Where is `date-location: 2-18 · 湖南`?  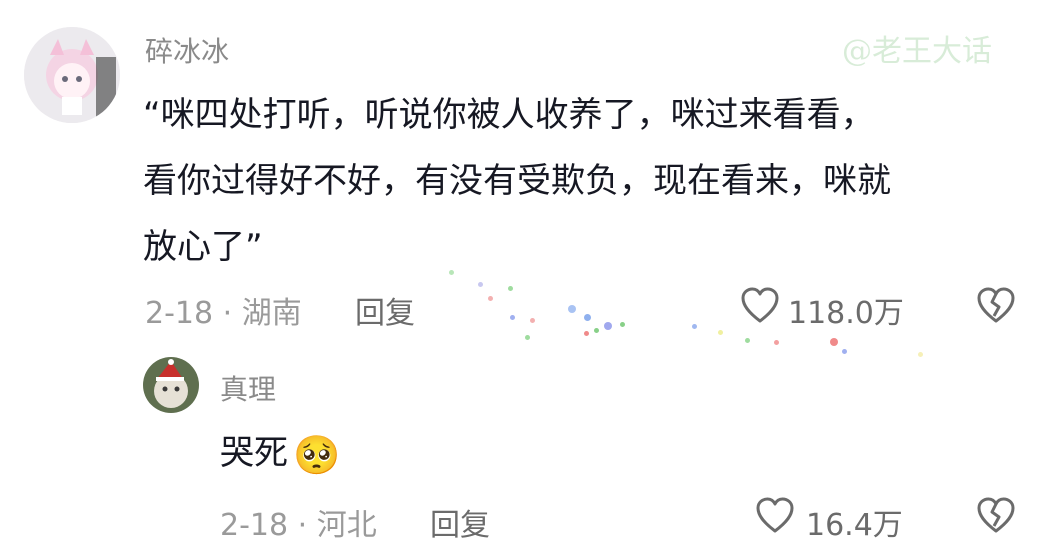
date-location: 2-18 · 湖南 is located at coordinates (223, 313).